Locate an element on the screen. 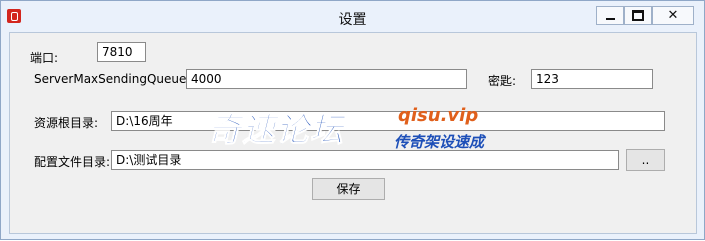 The image size is (705, 241). port-label: 端口: is located at coordinates (44, 58).